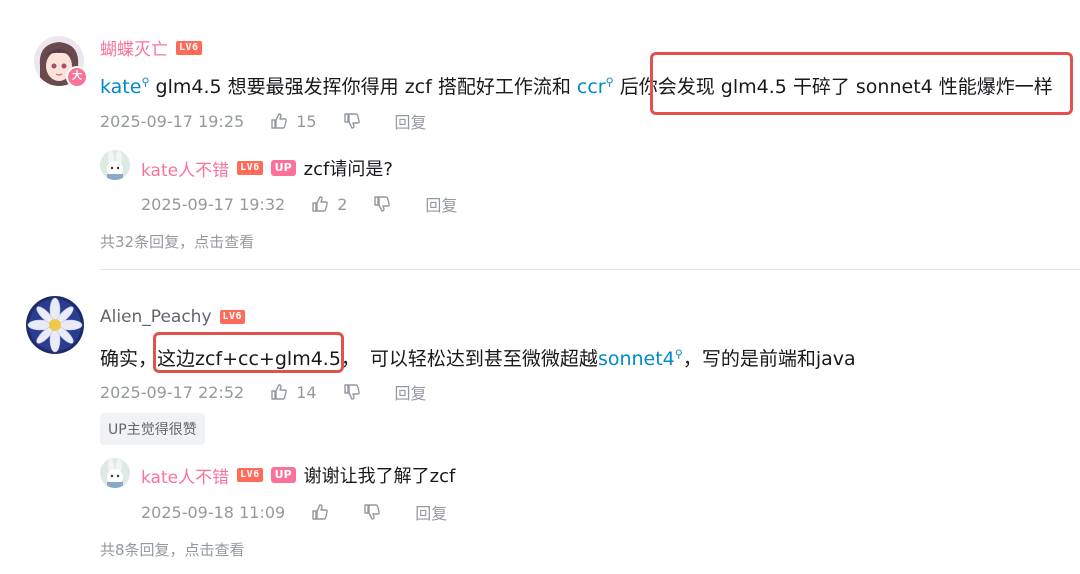 The image size is (1080, 574). I want to click on like-count: 14, so click(306, 392).